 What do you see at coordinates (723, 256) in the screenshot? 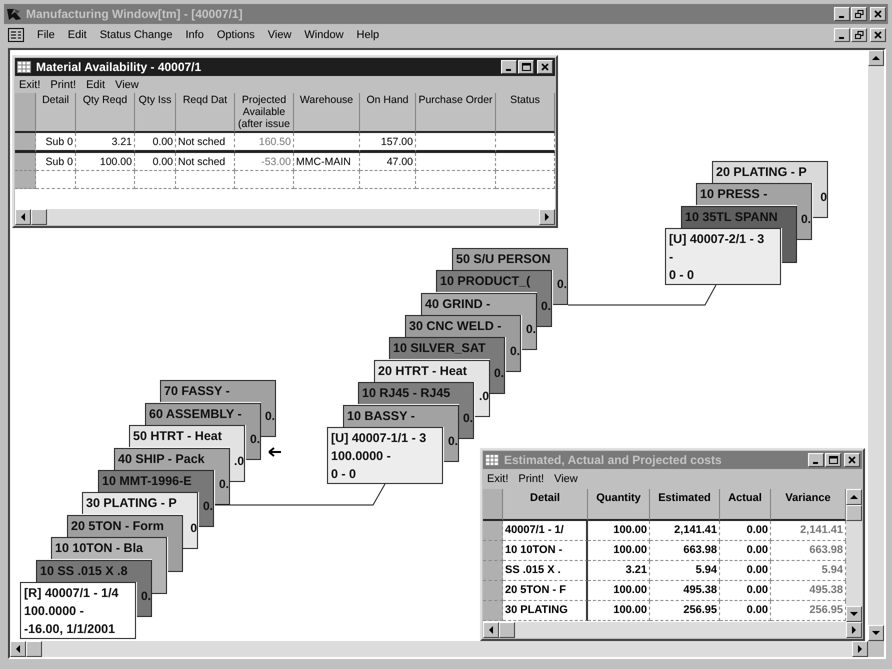
I see `operation-card: [U] 40007-2/1 - 3 - 0 - 0` at bounding box center [723, 256].